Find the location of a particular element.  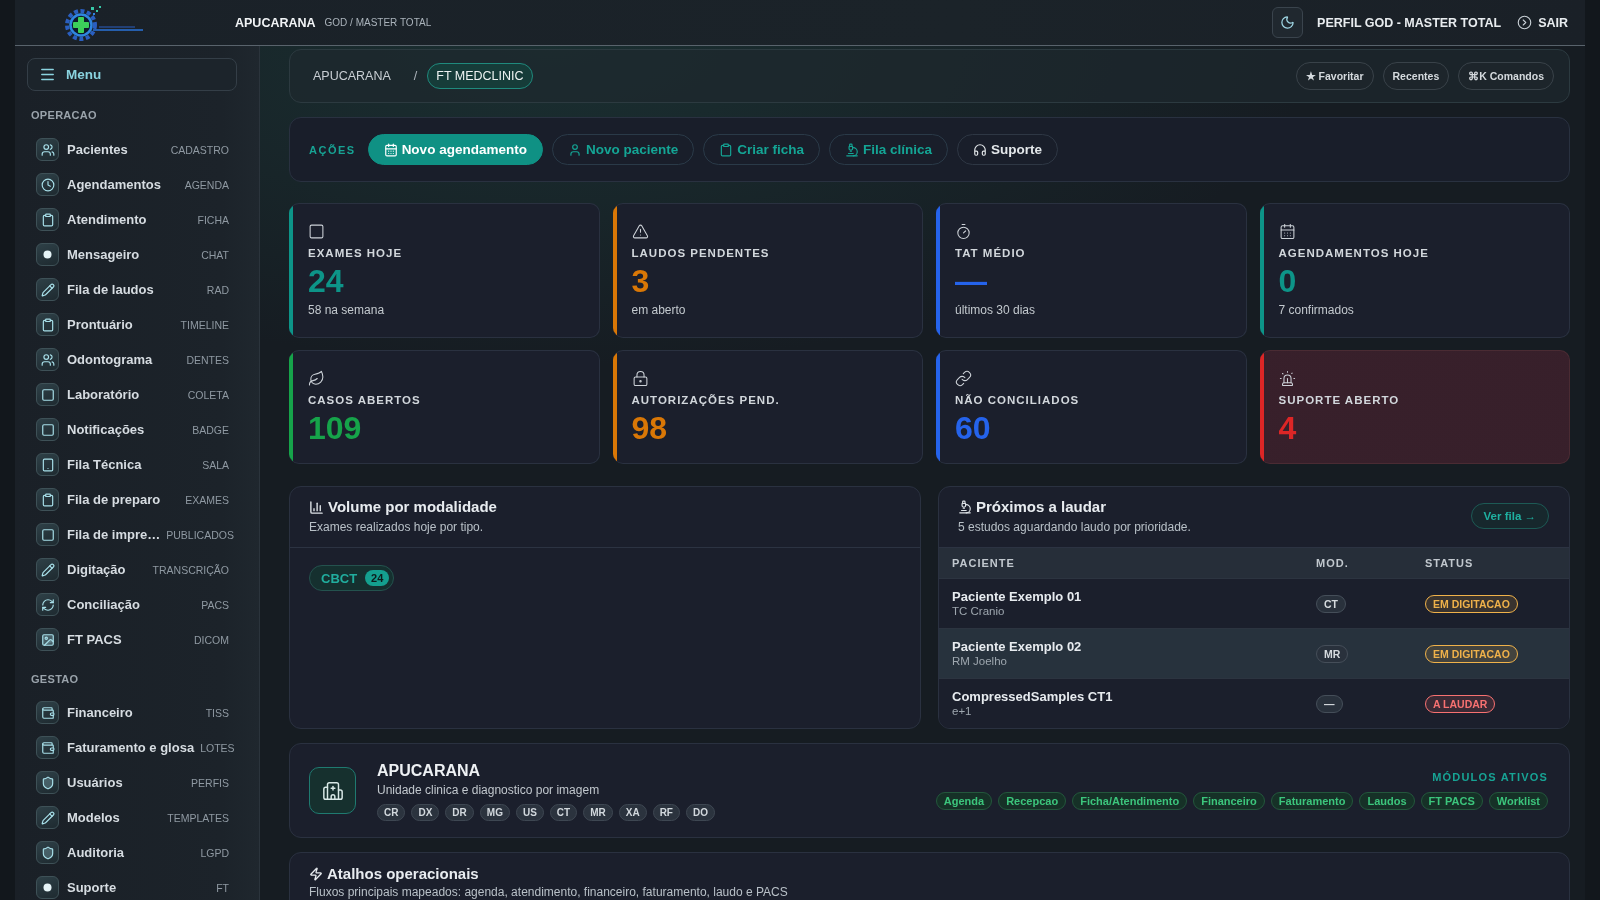

nav-link: FT PACS is located at coordinates (94, 639).